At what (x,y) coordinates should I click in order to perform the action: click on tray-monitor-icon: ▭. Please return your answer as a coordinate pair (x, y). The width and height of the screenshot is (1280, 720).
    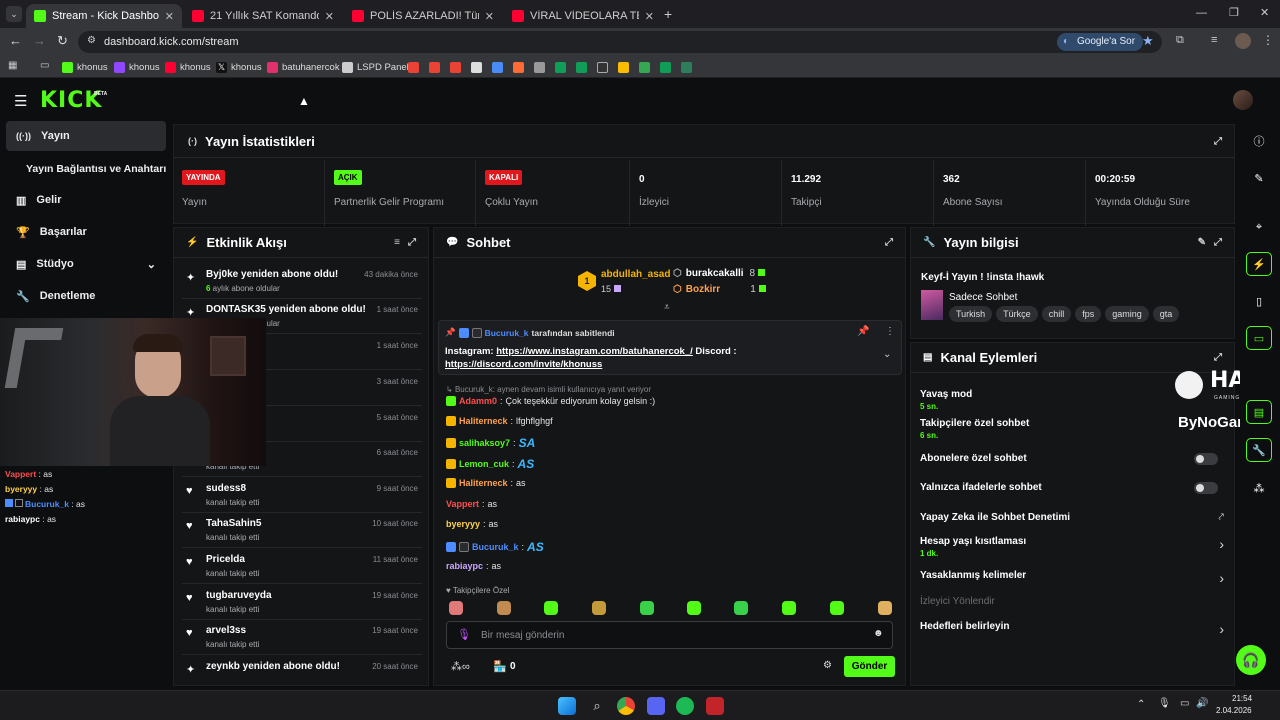
    Looking at the image, I should click on (1184, 703).